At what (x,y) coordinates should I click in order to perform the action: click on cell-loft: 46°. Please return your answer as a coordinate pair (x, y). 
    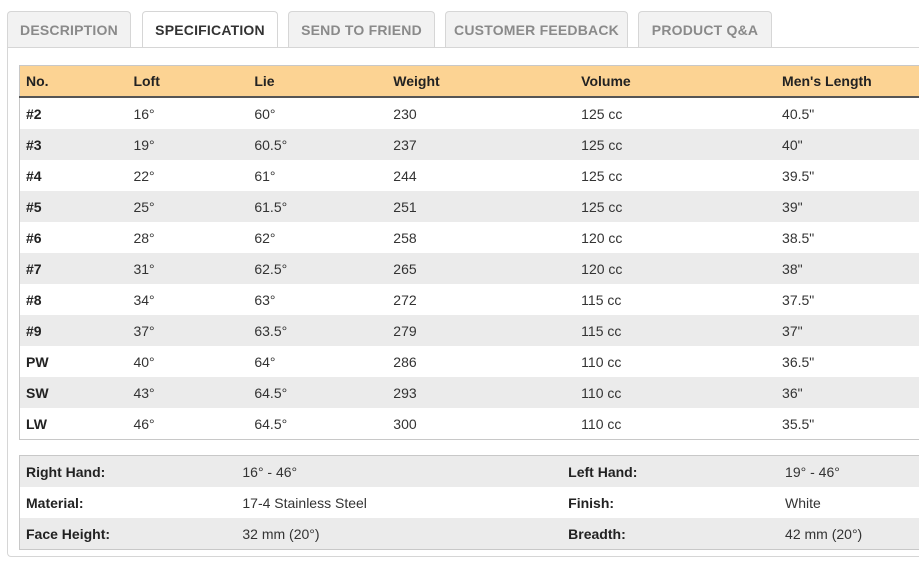
    Looking at the image, I should click on (144, 423).